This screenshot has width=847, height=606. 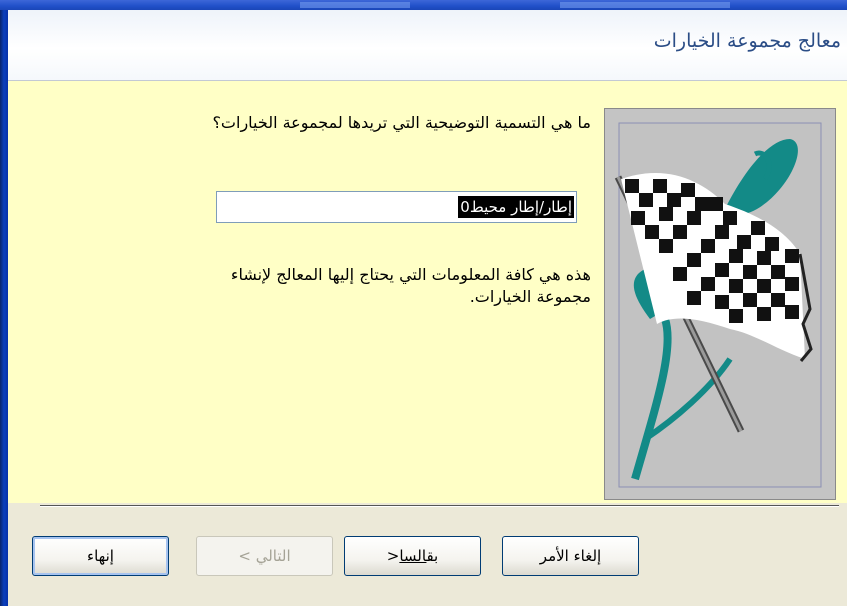 I want to click on back-button-rest: بق, so click(x=432, y=556).